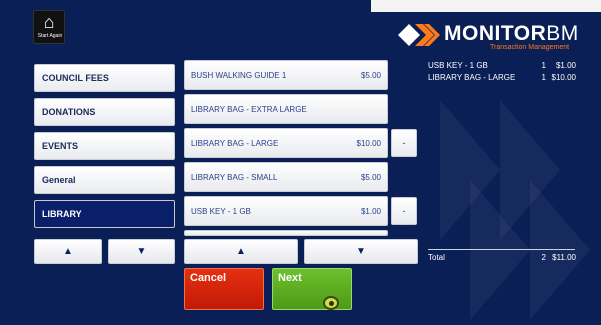  What do you see at coordinates (368, 143) in the screenshot?
I see `product-price: $10.00` at bounding box center [368, 143].